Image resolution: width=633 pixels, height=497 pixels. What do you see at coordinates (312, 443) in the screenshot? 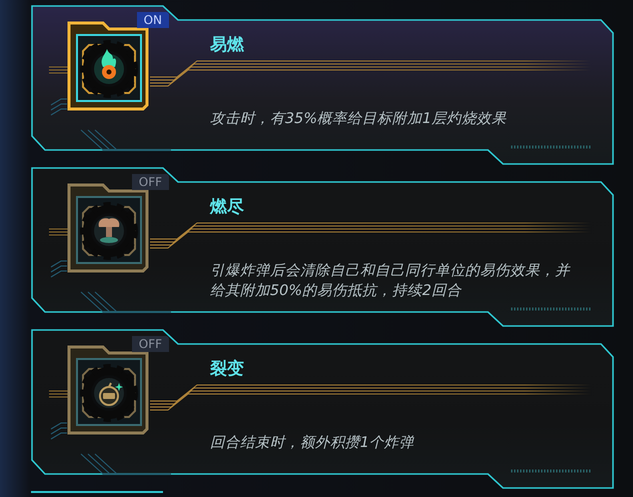
I see `skill-description: 回合结束时，额外积攒1个炸弹` at bounding box center [312, 443].